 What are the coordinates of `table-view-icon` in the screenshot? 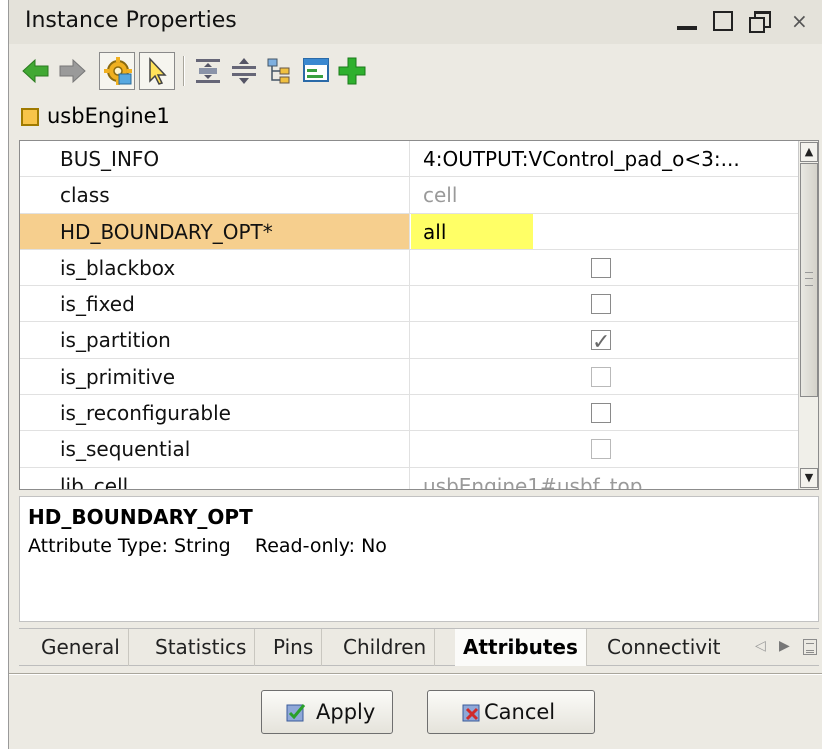 It's located at (316, 71).